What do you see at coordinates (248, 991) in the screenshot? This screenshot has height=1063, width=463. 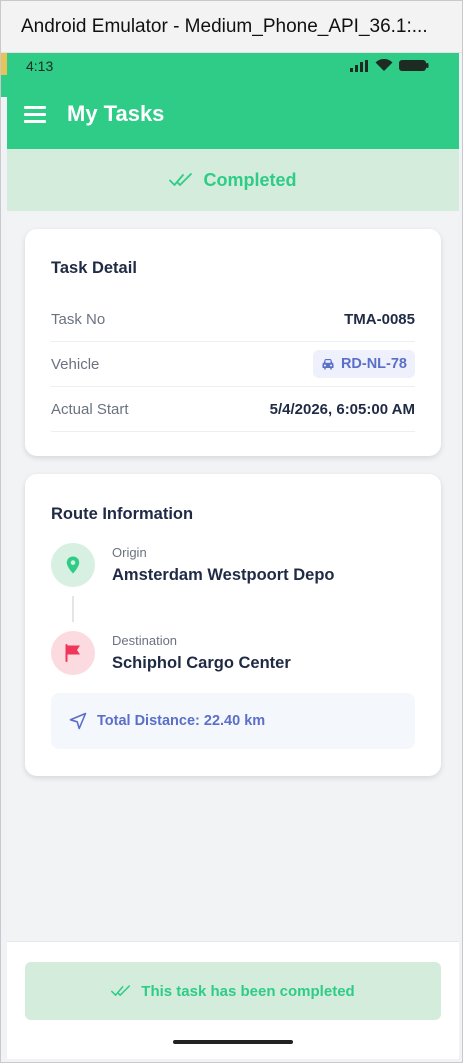 I see `task-completed-label: This task has been completed` at bounding box center [248, 991].